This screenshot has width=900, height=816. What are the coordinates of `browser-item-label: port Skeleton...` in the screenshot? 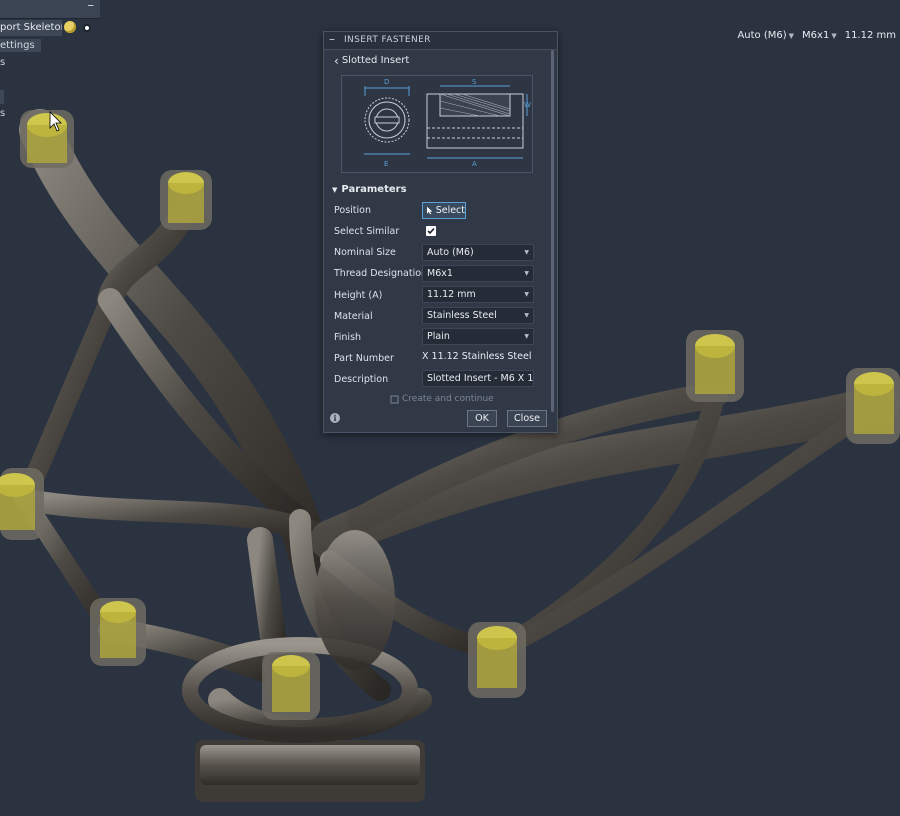 It's located at (31, 27).